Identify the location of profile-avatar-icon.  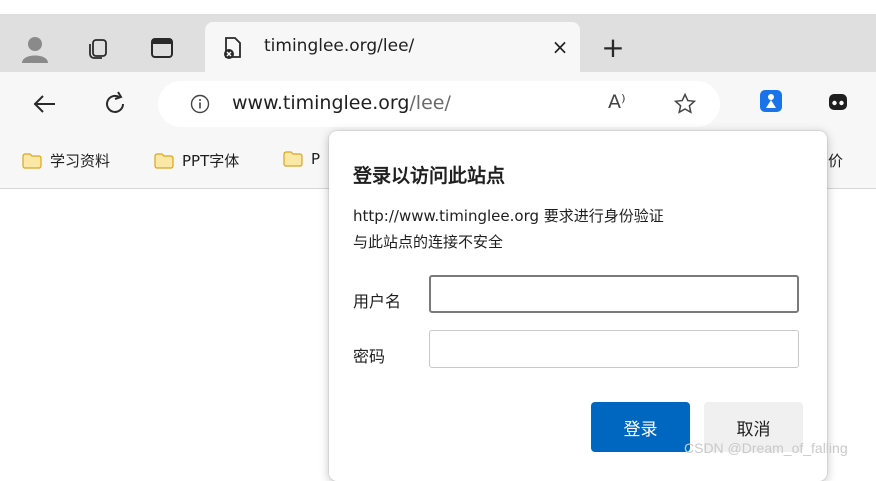
(35, 49).